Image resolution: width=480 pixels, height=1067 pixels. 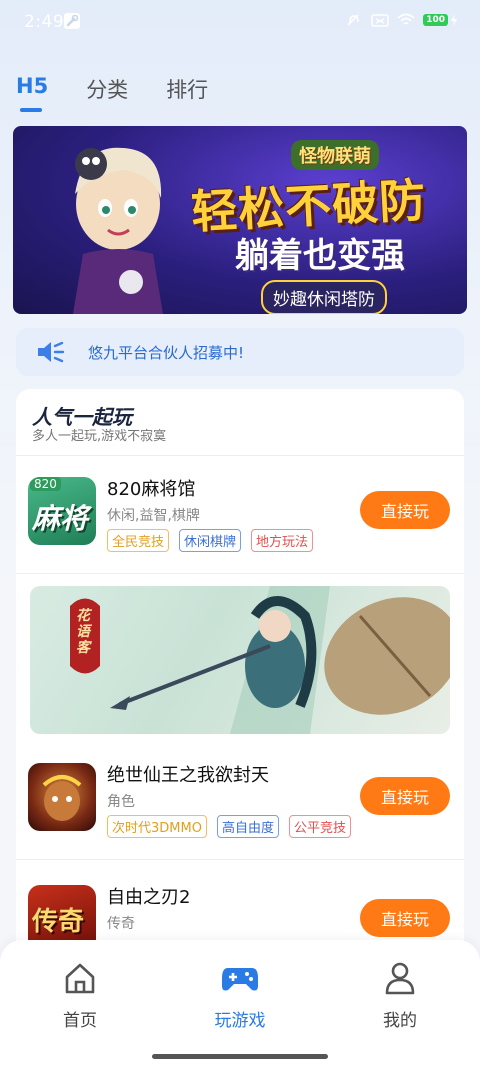 I want to click on banner-subtitle: 躺着也变强, so click(x=320, y=256).